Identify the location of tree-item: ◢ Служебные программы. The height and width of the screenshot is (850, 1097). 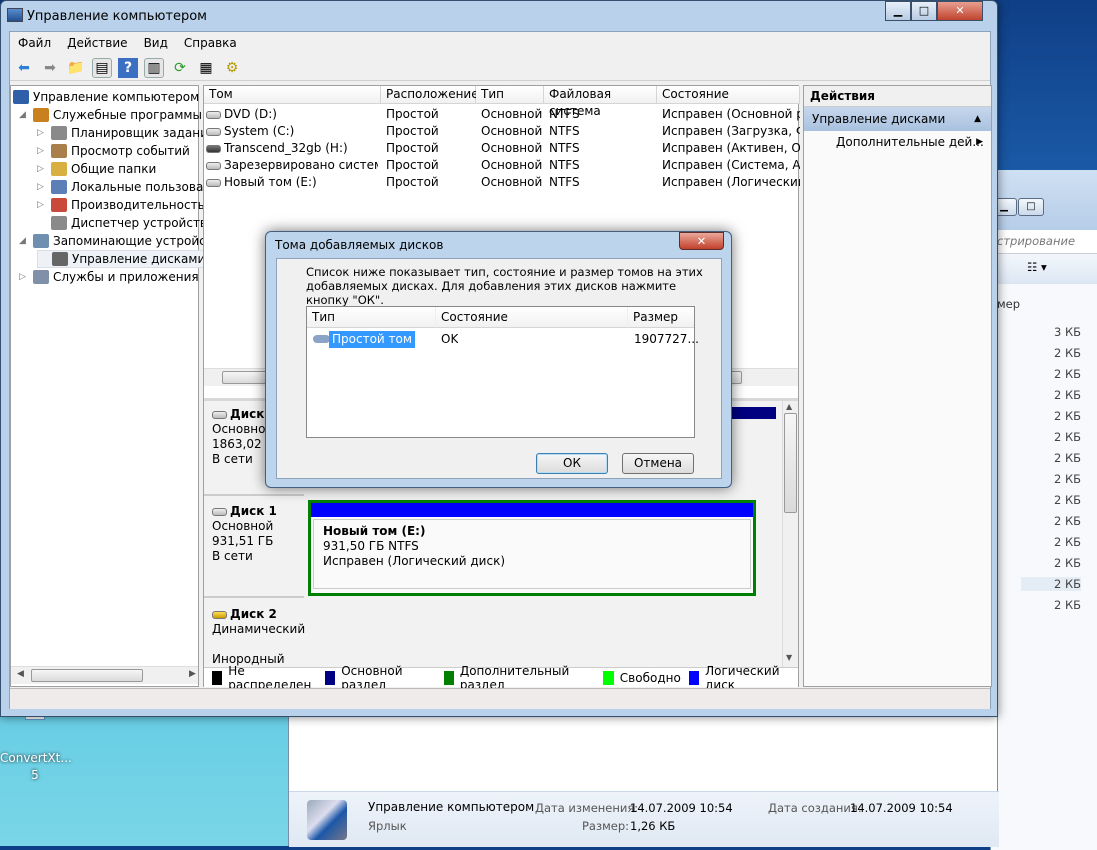
(110, 115).